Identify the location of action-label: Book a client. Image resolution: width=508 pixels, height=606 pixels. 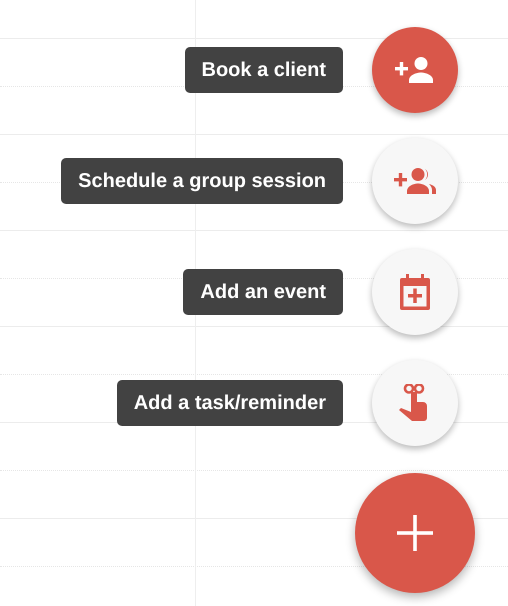
(263, 70).